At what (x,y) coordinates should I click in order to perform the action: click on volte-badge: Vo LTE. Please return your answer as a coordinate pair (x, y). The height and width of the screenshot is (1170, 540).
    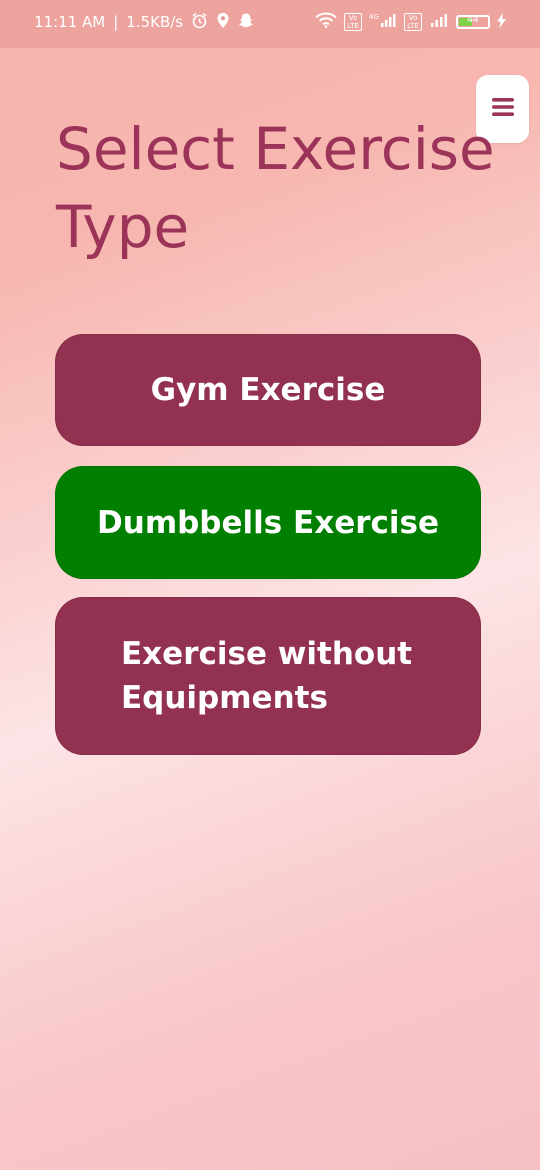
    Looking at the image, I should click on (353, 22).